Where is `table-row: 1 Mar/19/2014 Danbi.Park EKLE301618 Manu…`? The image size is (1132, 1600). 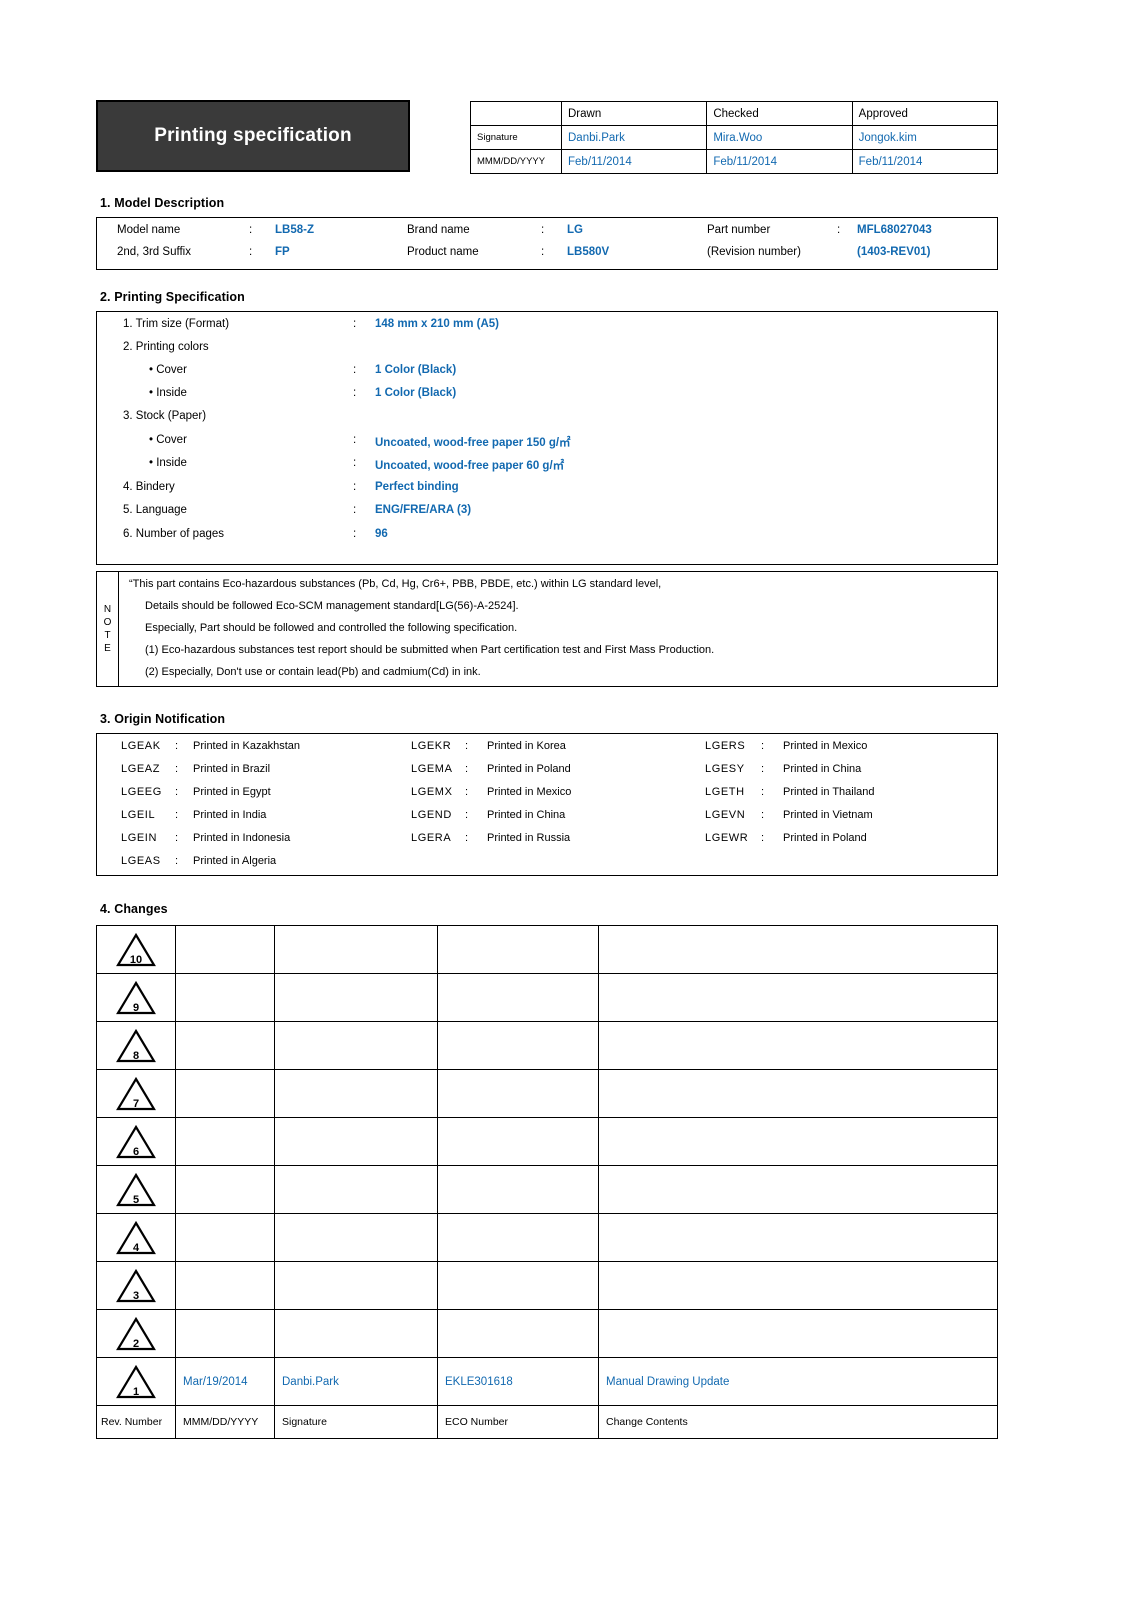
table-row: 1 Mar/19/2014 Danbi.Park EKLE301618 Manu… is located at coordinates (547, 1381).